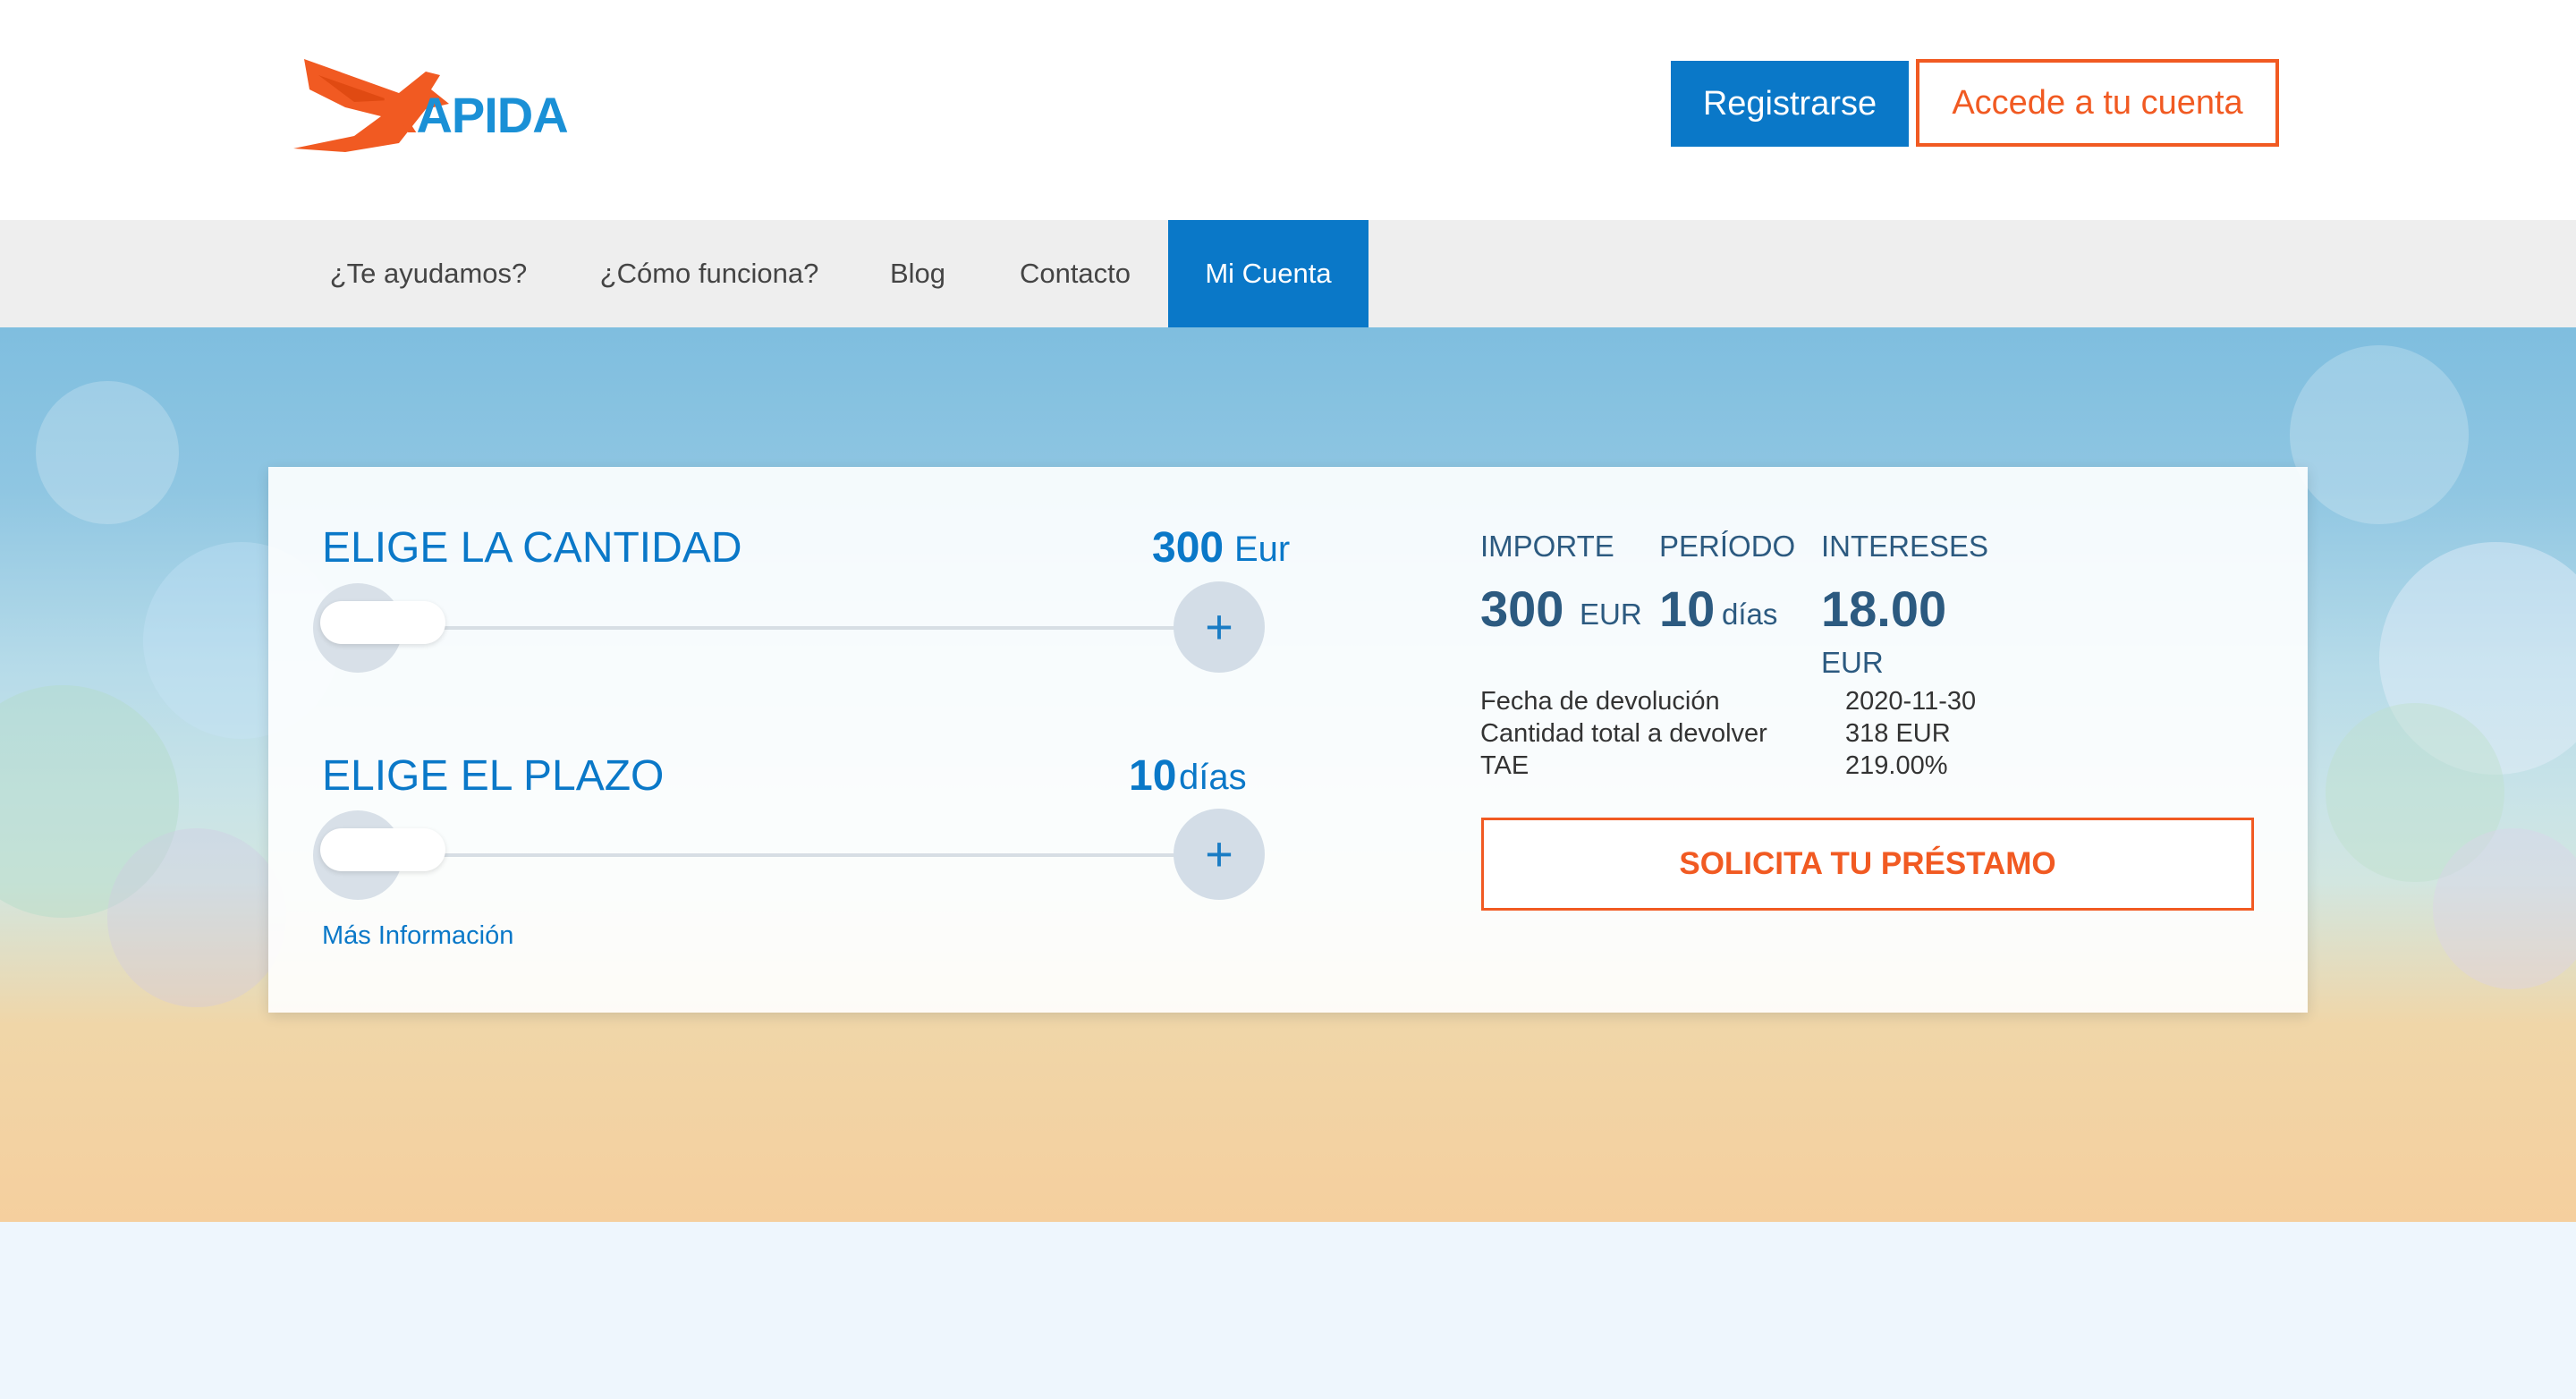 This screenshot has width=2576, height=1399. I want to click on rapida-logo: RAPIDA, so click(435, 107).